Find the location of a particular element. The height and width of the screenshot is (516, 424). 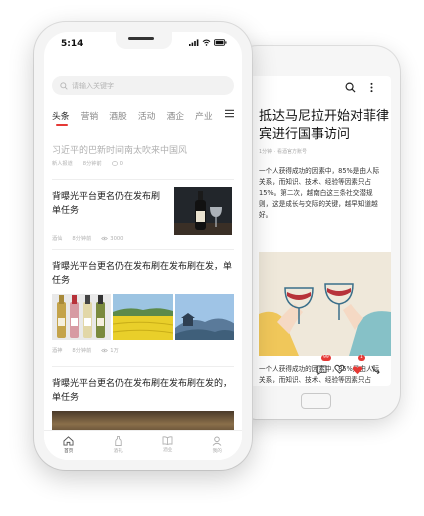

wine-bottles-image is located at coordinates (82, 317).